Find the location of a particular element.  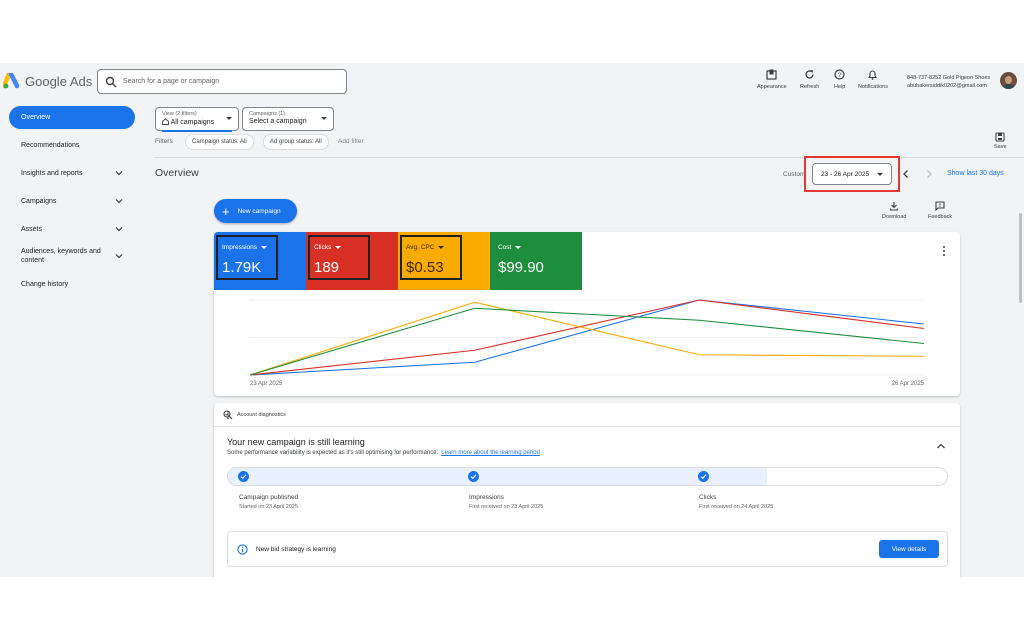

save-button: Save is located at coordinates (1000, 141).